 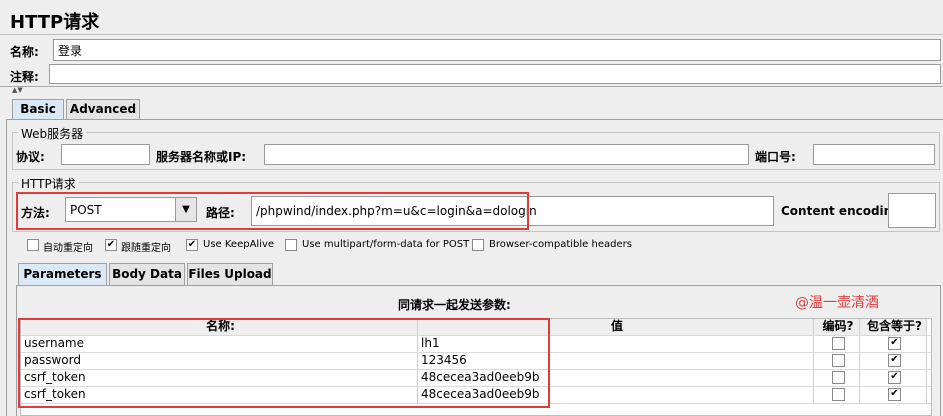 I want to click on port-input, so click(x=874, y=154).